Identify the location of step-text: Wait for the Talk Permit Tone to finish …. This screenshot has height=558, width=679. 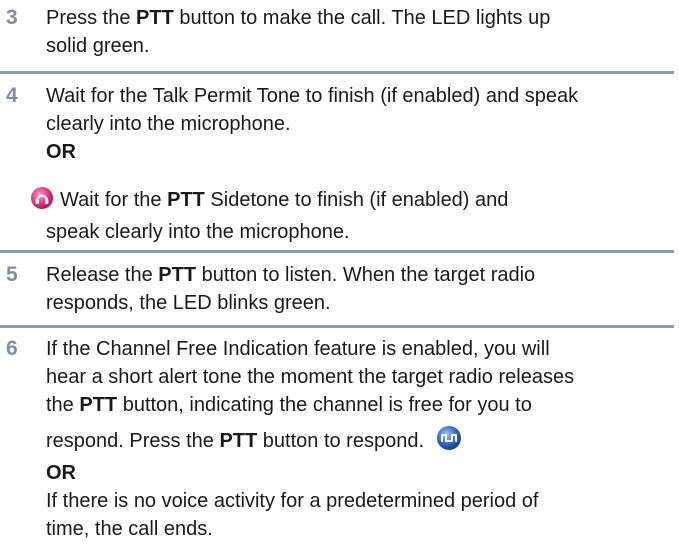
(355, 124).